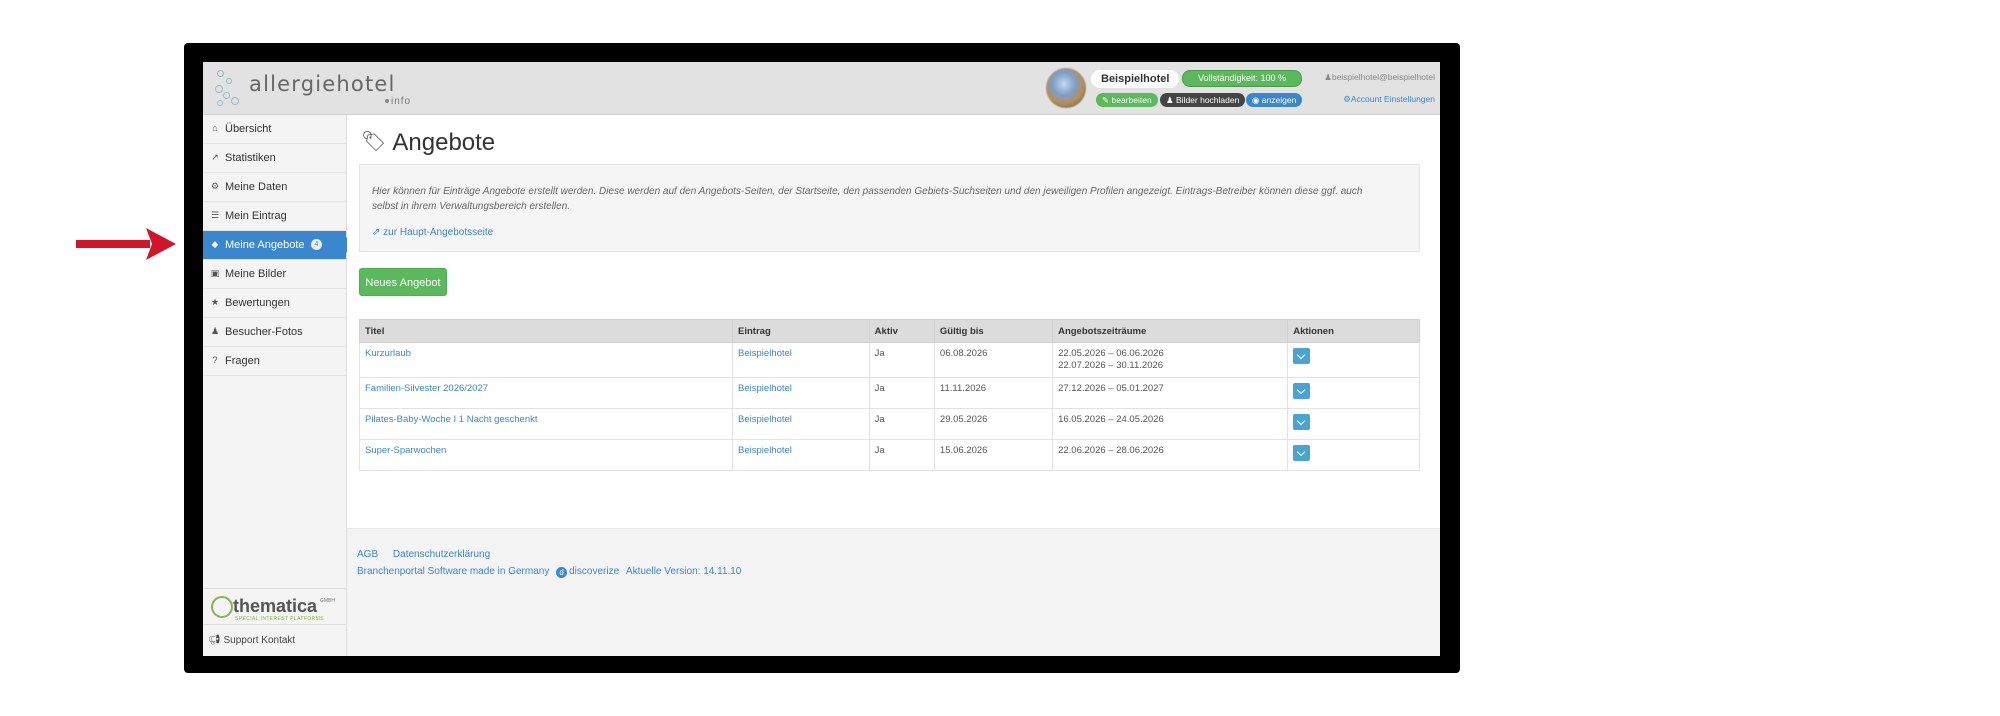 Image resolution: width=2000 pixels, height=716 pixels. I want to click on periods-cell: 16.05.2026 – 24.05.2026, so click(1170, 424).